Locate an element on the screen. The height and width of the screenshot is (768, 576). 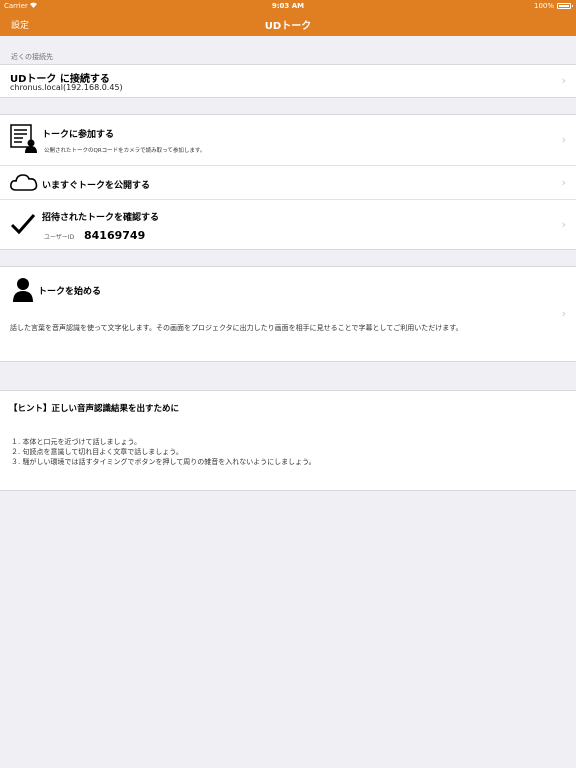
clock: 9:03 AM is located at coordinates (288, 6).